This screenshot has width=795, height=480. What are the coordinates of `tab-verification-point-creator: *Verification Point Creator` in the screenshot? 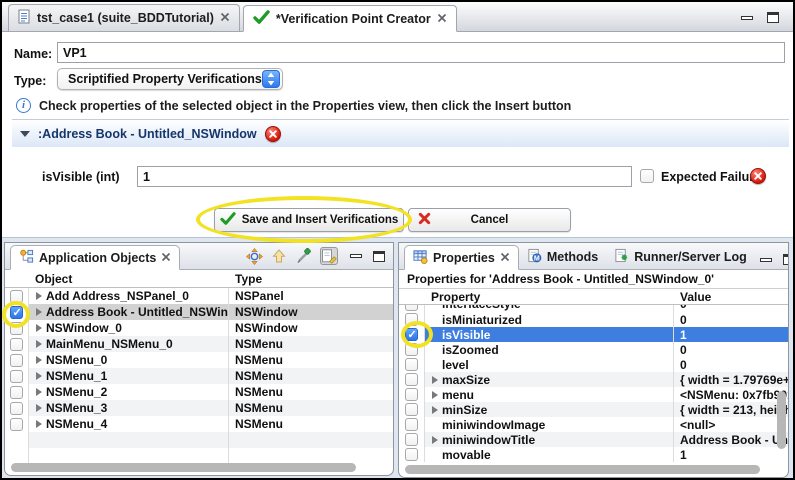 It's located at (349, 18).